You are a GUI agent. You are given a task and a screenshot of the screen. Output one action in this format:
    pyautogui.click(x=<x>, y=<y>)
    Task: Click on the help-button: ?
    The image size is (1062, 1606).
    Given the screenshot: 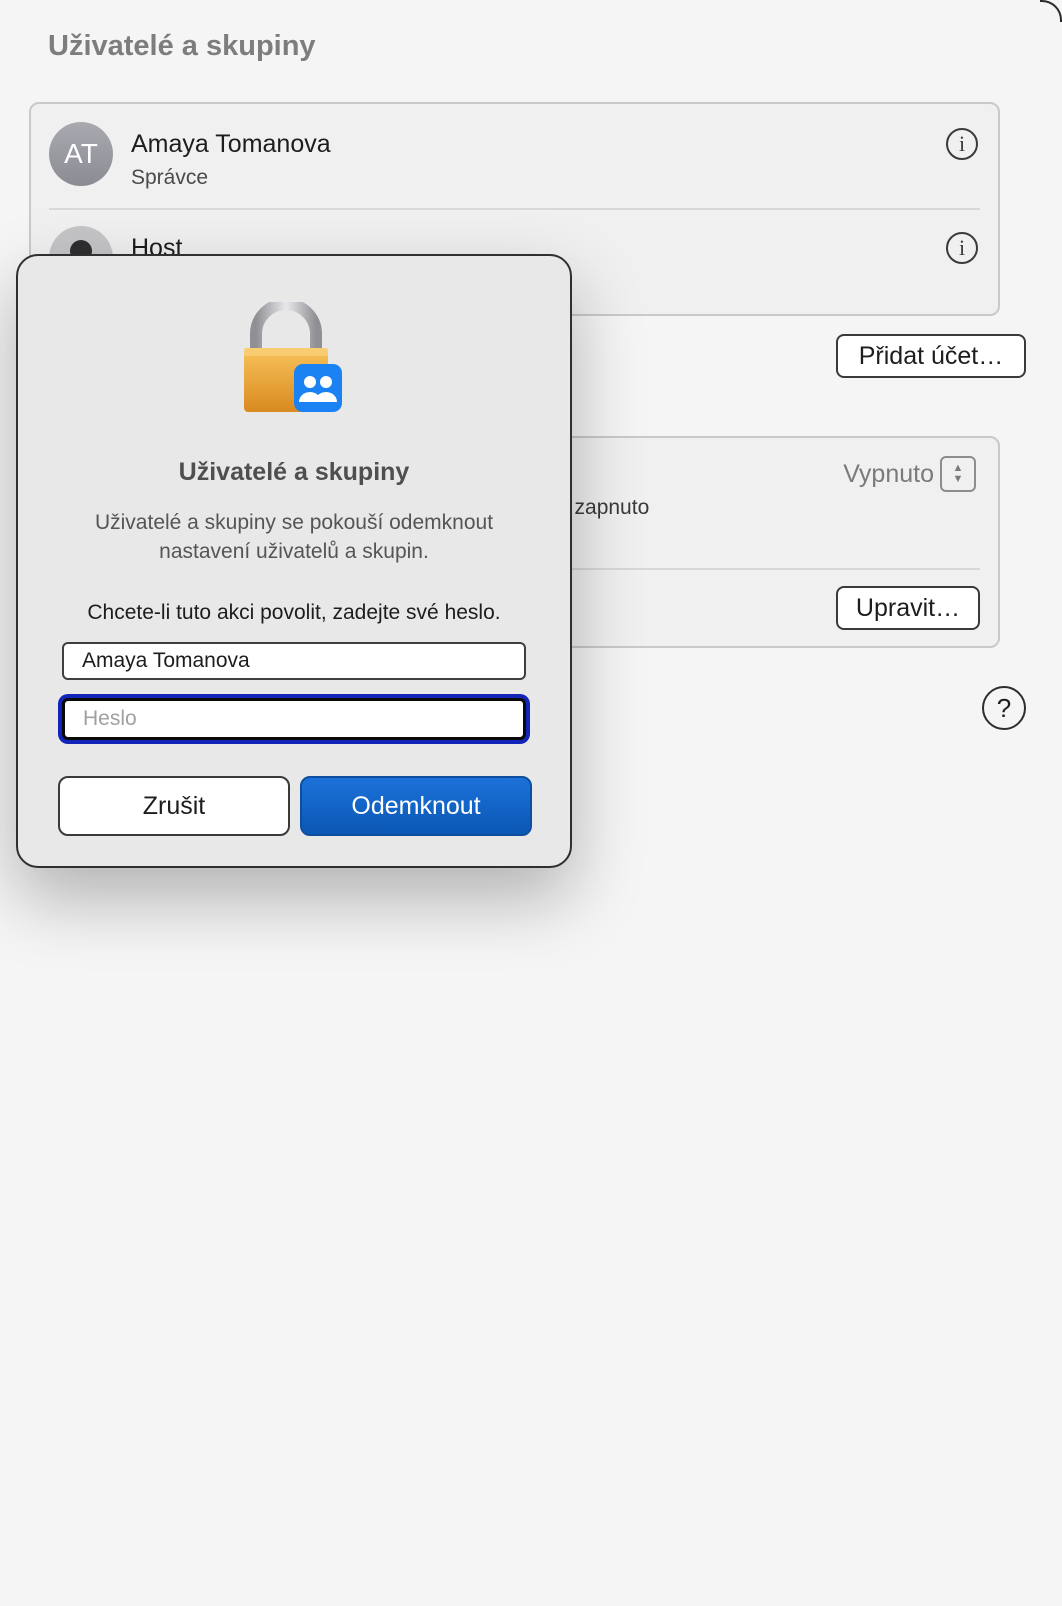 What is the action you would take?
    pyautogui.click(x=1004, y=708)
    